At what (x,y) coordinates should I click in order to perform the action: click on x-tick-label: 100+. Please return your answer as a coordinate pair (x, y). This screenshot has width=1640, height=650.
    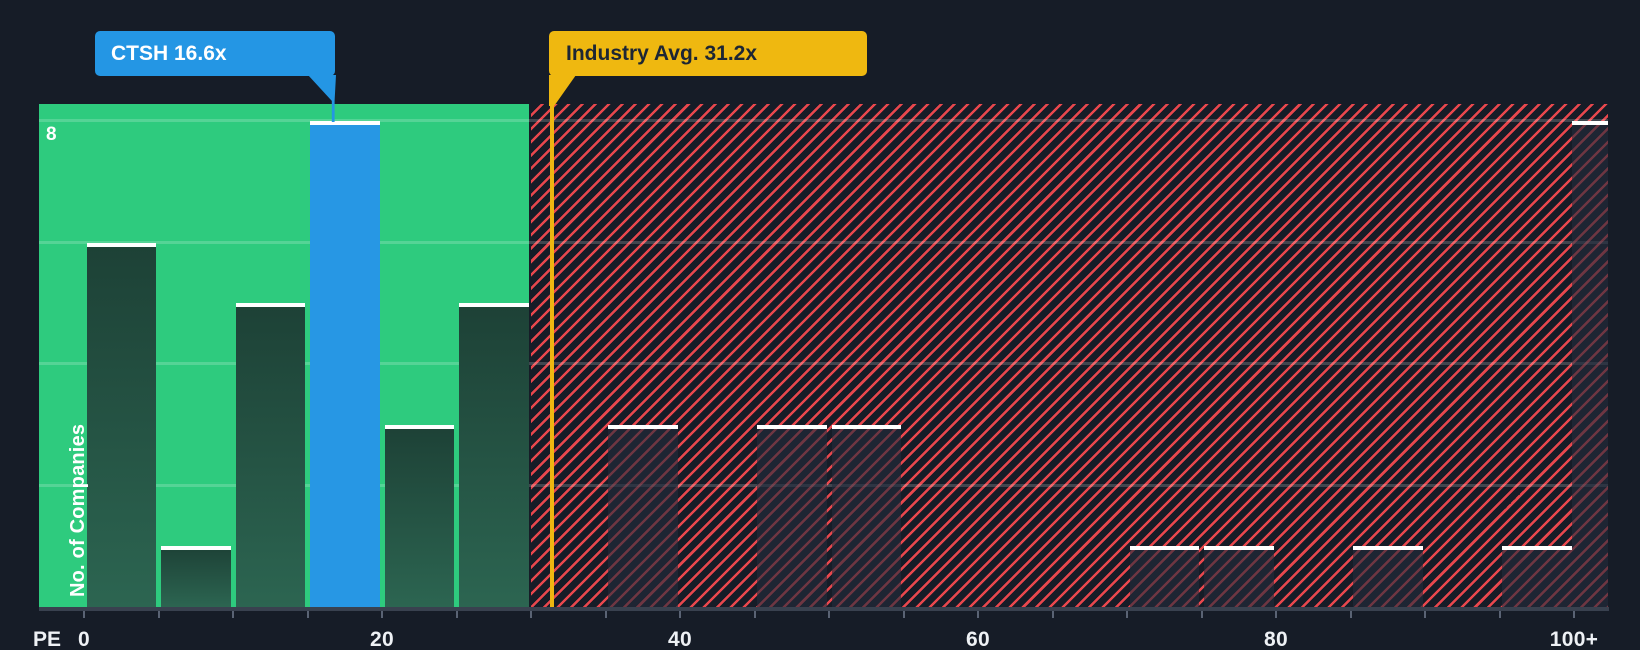
    Looking at the image, I should click on (1574, 639).